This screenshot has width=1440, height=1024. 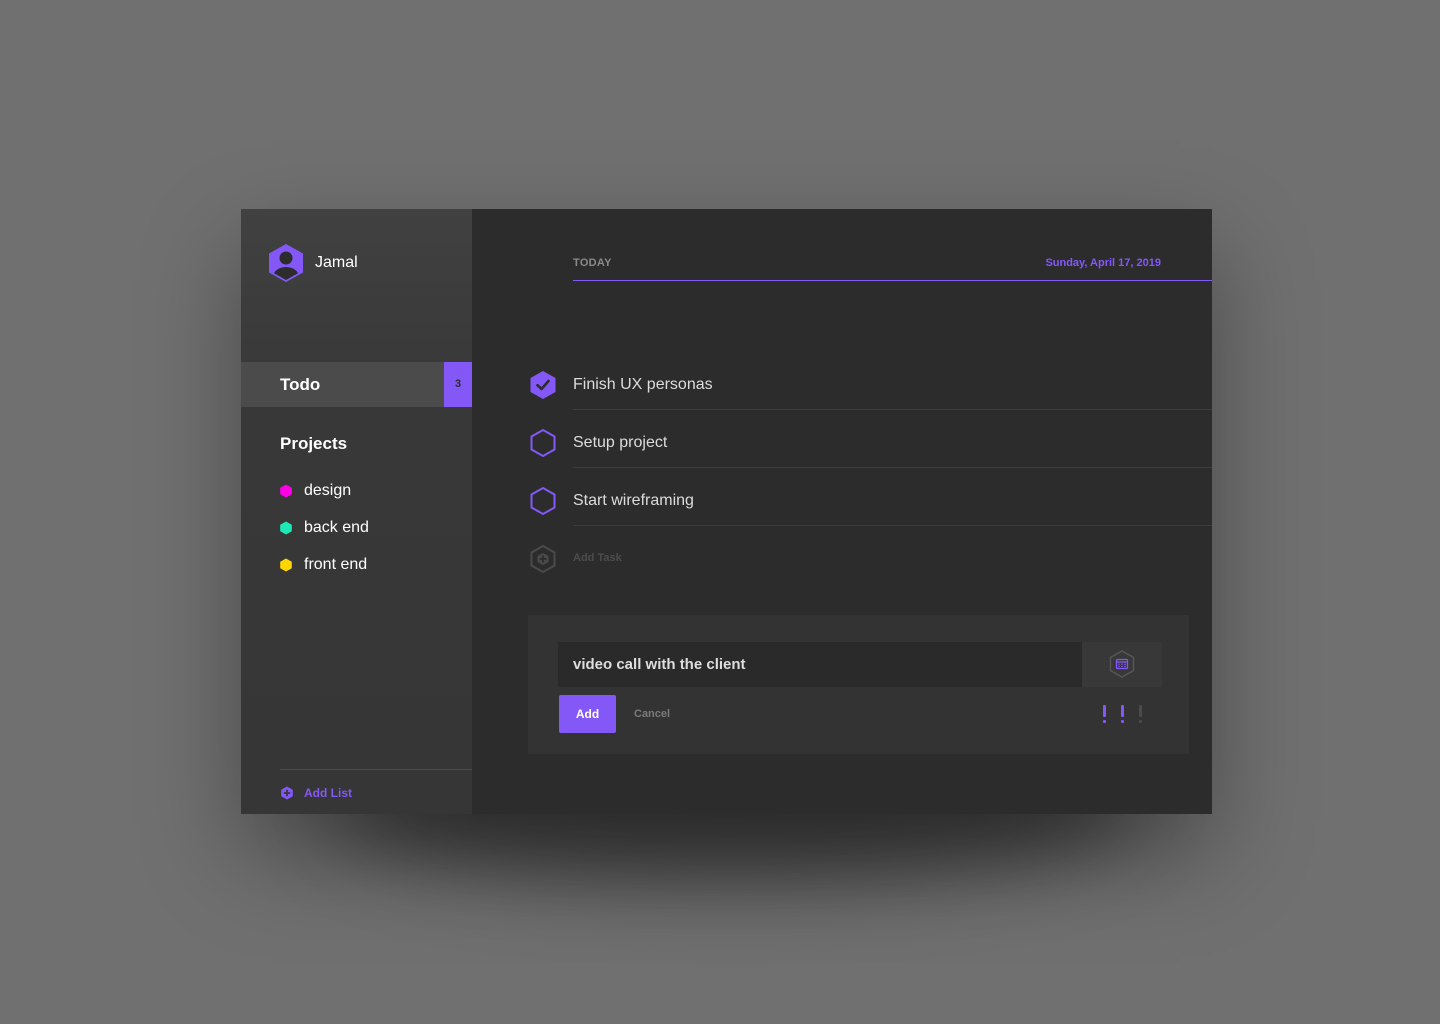 I want to click on add-button: Add, so click(x=587, y=714).